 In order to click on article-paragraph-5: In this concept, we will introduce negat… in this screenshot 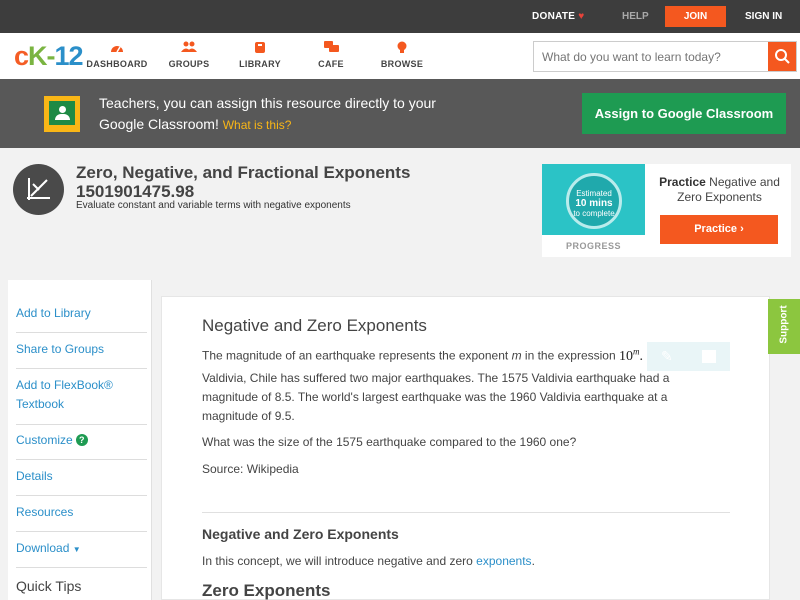, I will do `click(444, 561)`.